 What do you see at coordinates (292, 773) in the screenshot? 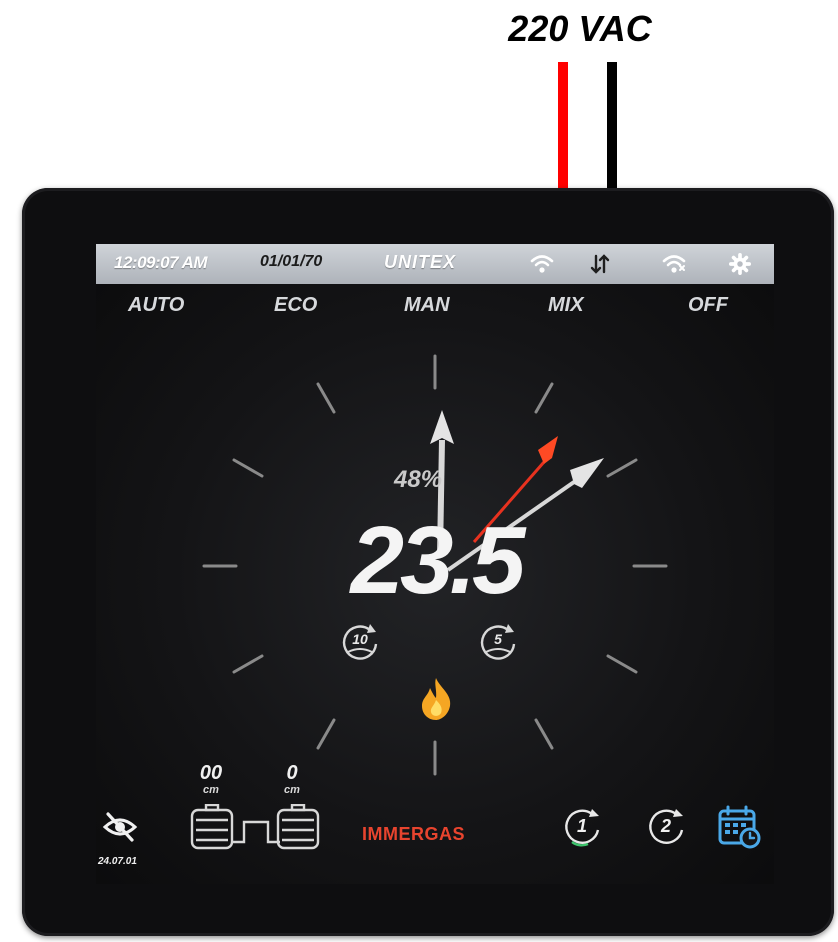
I see `tank2-level: 0` at bounding box center [292, 773].